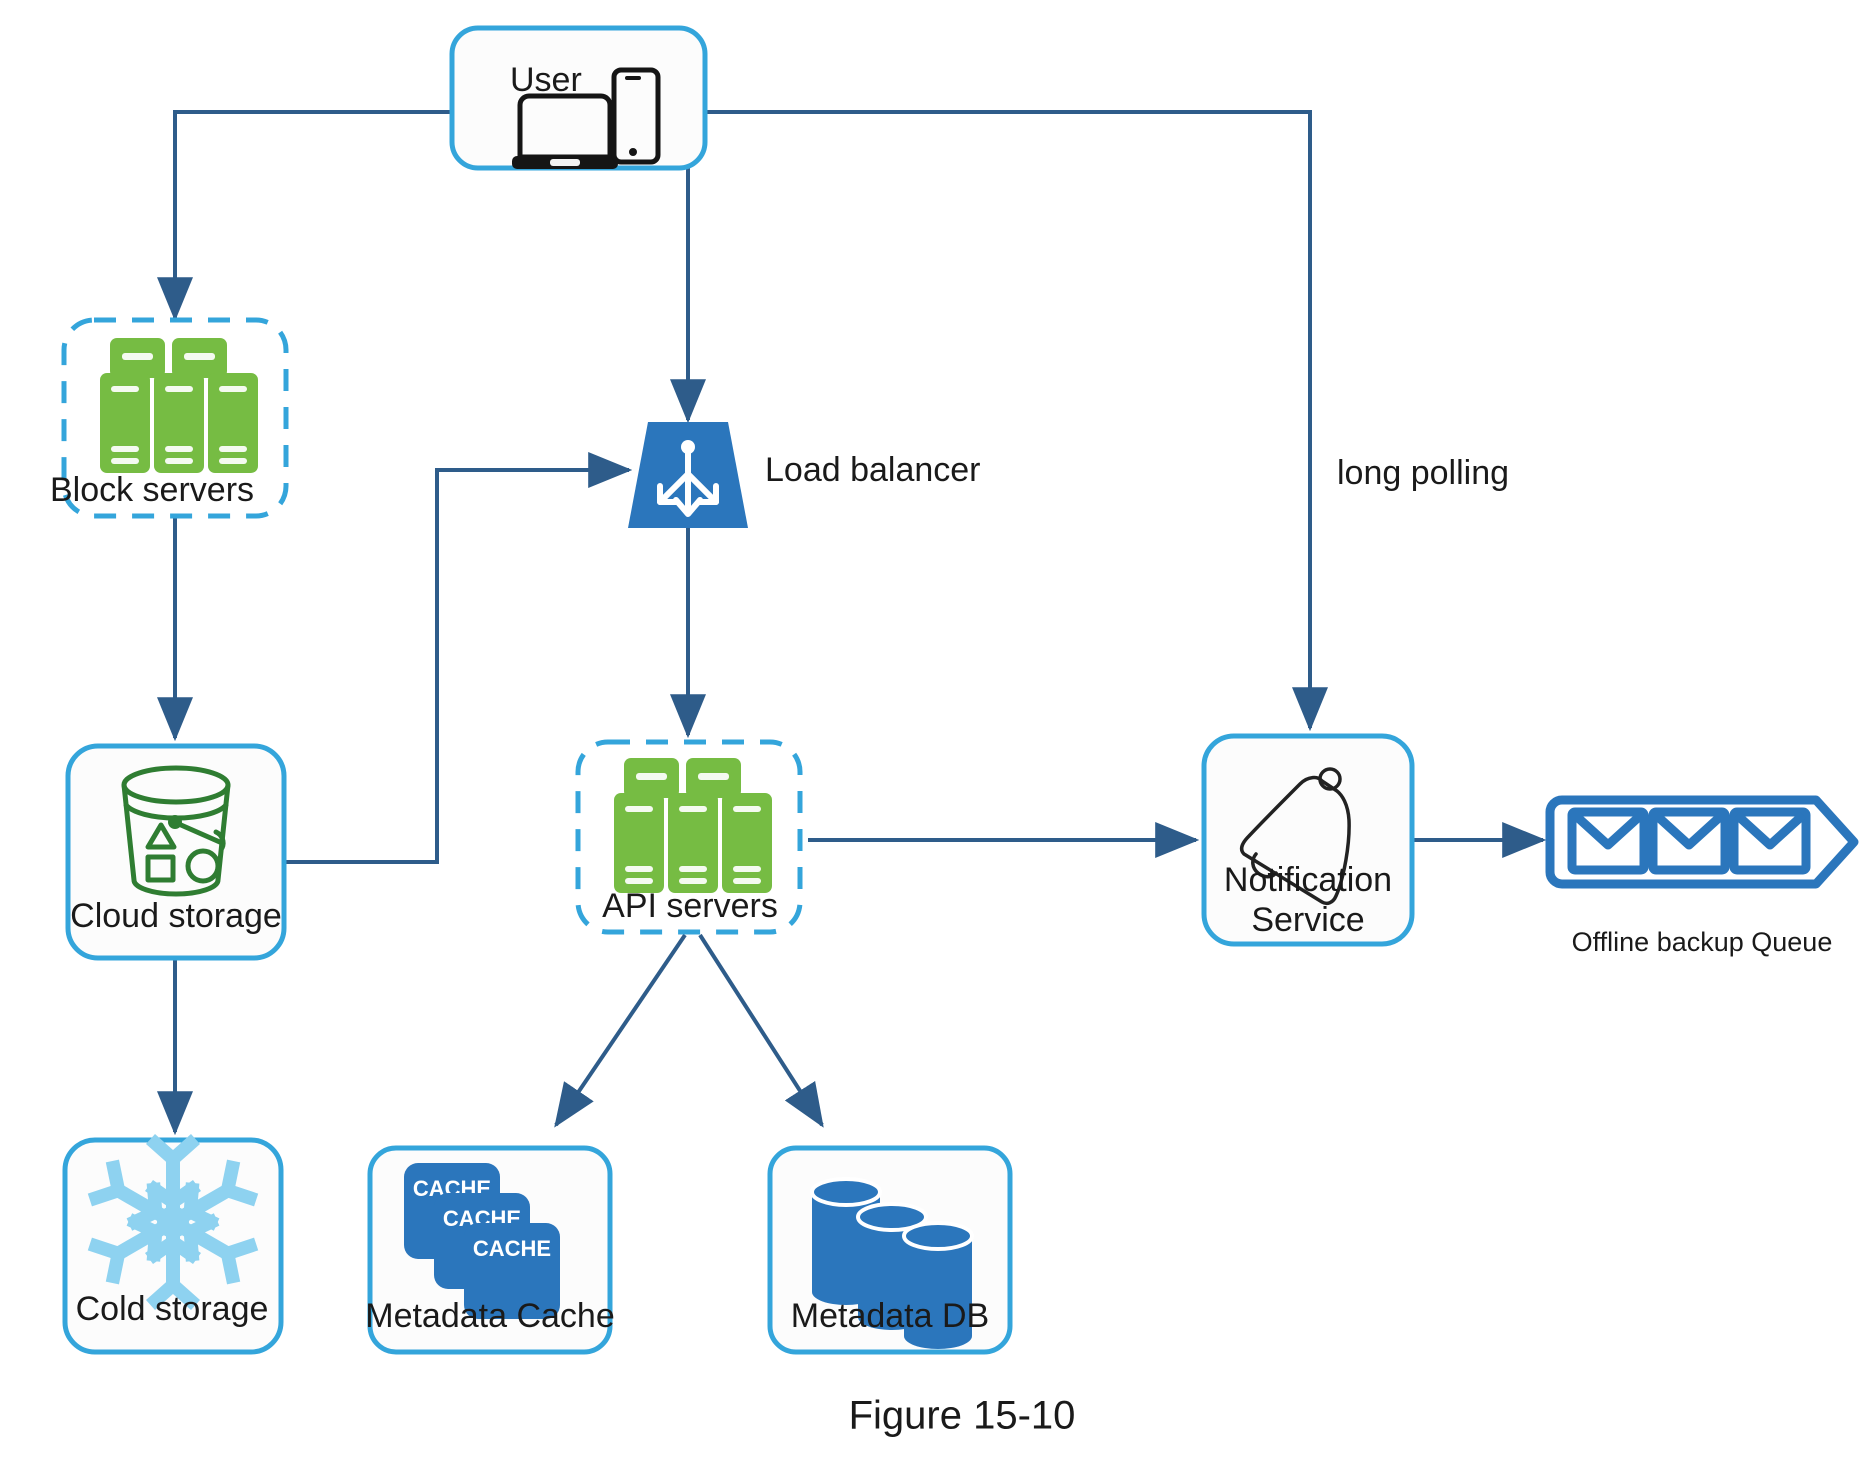 This screenshot has height=1462, width=1864. I want to click on node-load-balancer: Load balancer, so click(804, 475).